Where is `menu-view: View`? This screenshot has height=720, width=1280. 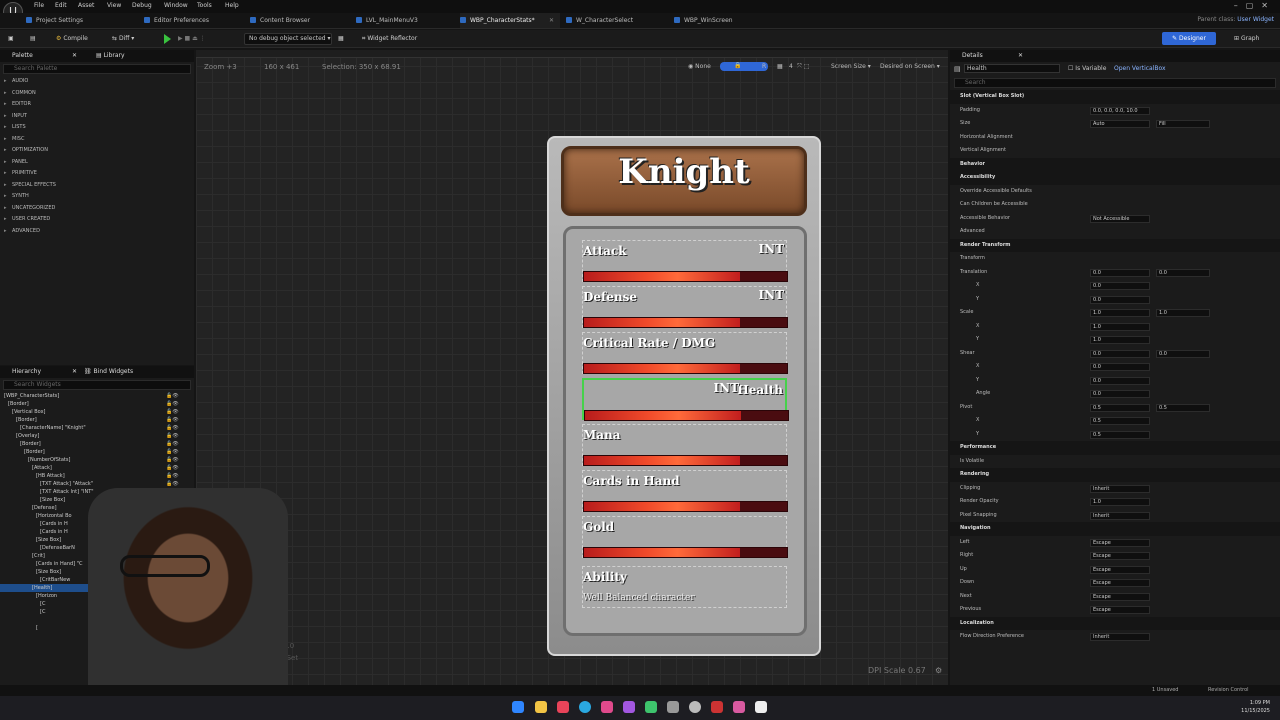
menu-view: View is located at coordinates (114, 5).